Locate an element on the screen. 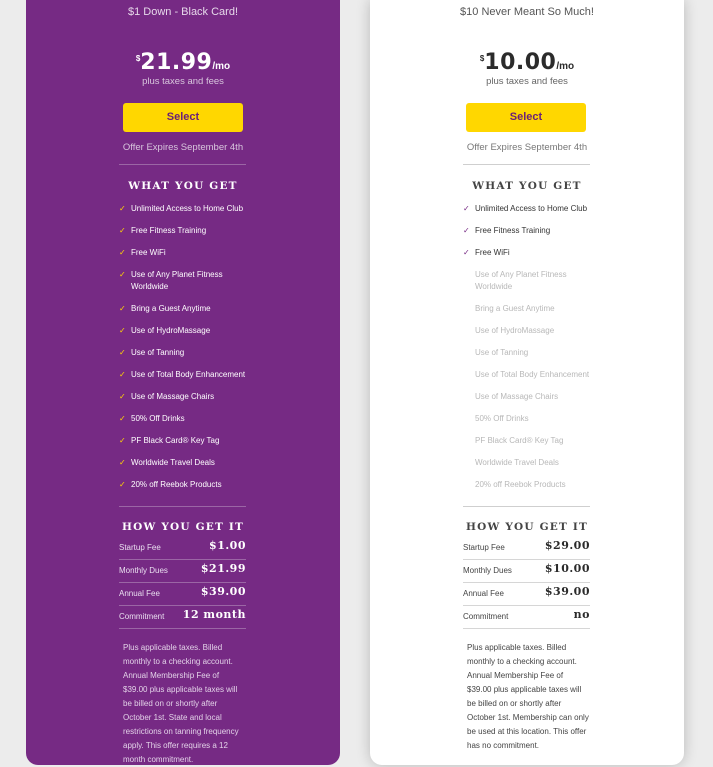  feature-item-excluded: Worldwide Travel Deals is located at coordinates (517, 462).